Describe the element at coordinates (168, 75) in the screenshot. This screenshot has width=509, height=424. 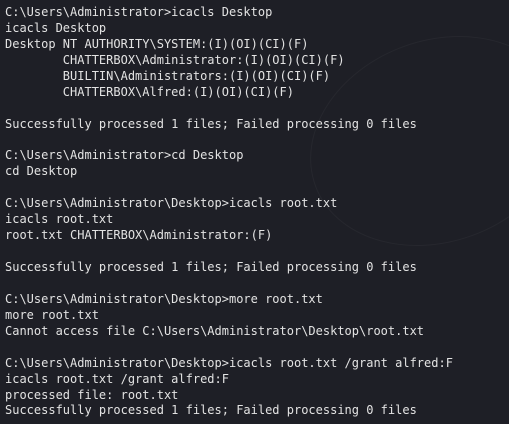
I see `terminal-line: BUILTIN\Administrators:(I)(OI)(CI)(F)` at that location.